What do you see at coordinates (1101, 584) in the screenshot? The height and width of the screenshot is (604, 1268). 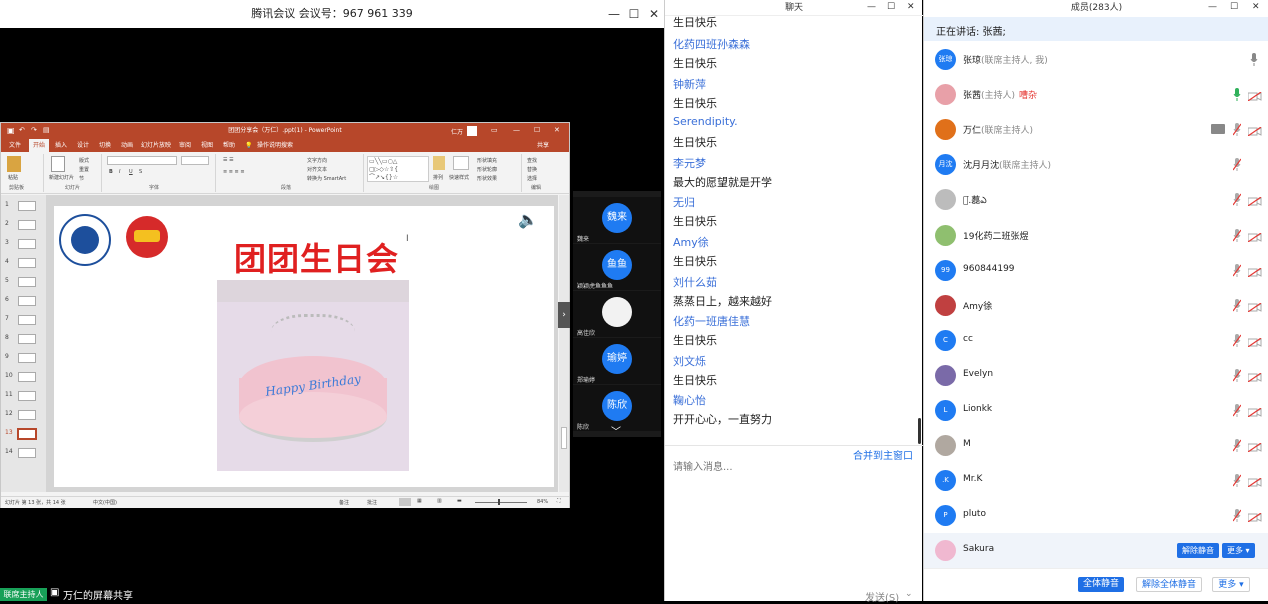 I see `mute-all-button: 全体静音` at bounding box center [1101, 584].